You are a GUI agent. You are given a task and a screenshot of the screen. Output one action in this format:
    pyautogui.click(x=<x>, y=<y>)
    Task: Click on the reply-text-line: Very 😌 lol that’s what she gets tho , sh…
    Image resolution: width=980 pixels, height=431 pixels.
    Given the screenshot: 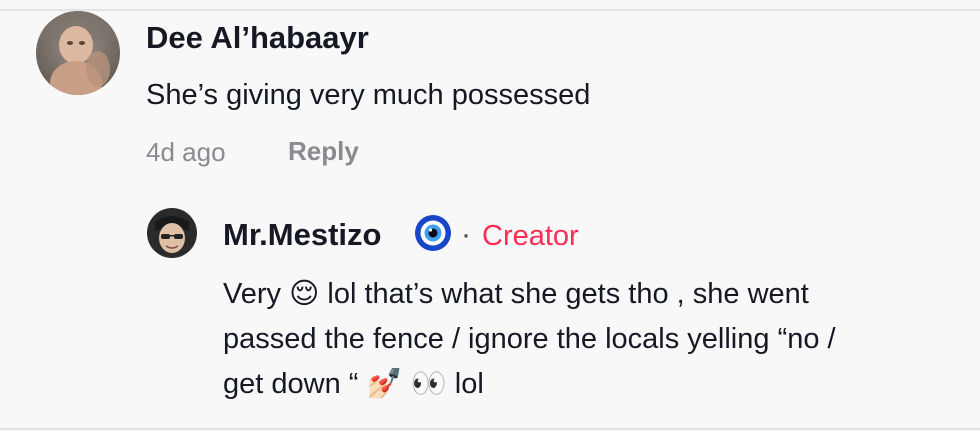 What is the action you would take?
    pyautogui.click(x=516, y=294)
    